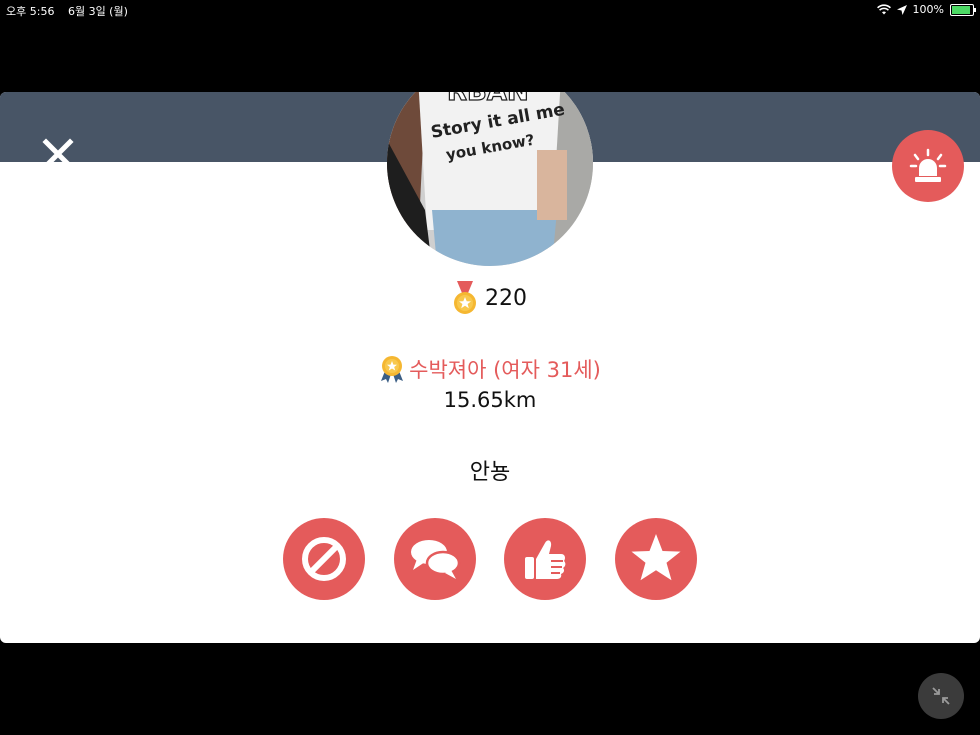  Describe the element at coordinates (465, 297) in the screenshot. I see `medal-icon` at that location.